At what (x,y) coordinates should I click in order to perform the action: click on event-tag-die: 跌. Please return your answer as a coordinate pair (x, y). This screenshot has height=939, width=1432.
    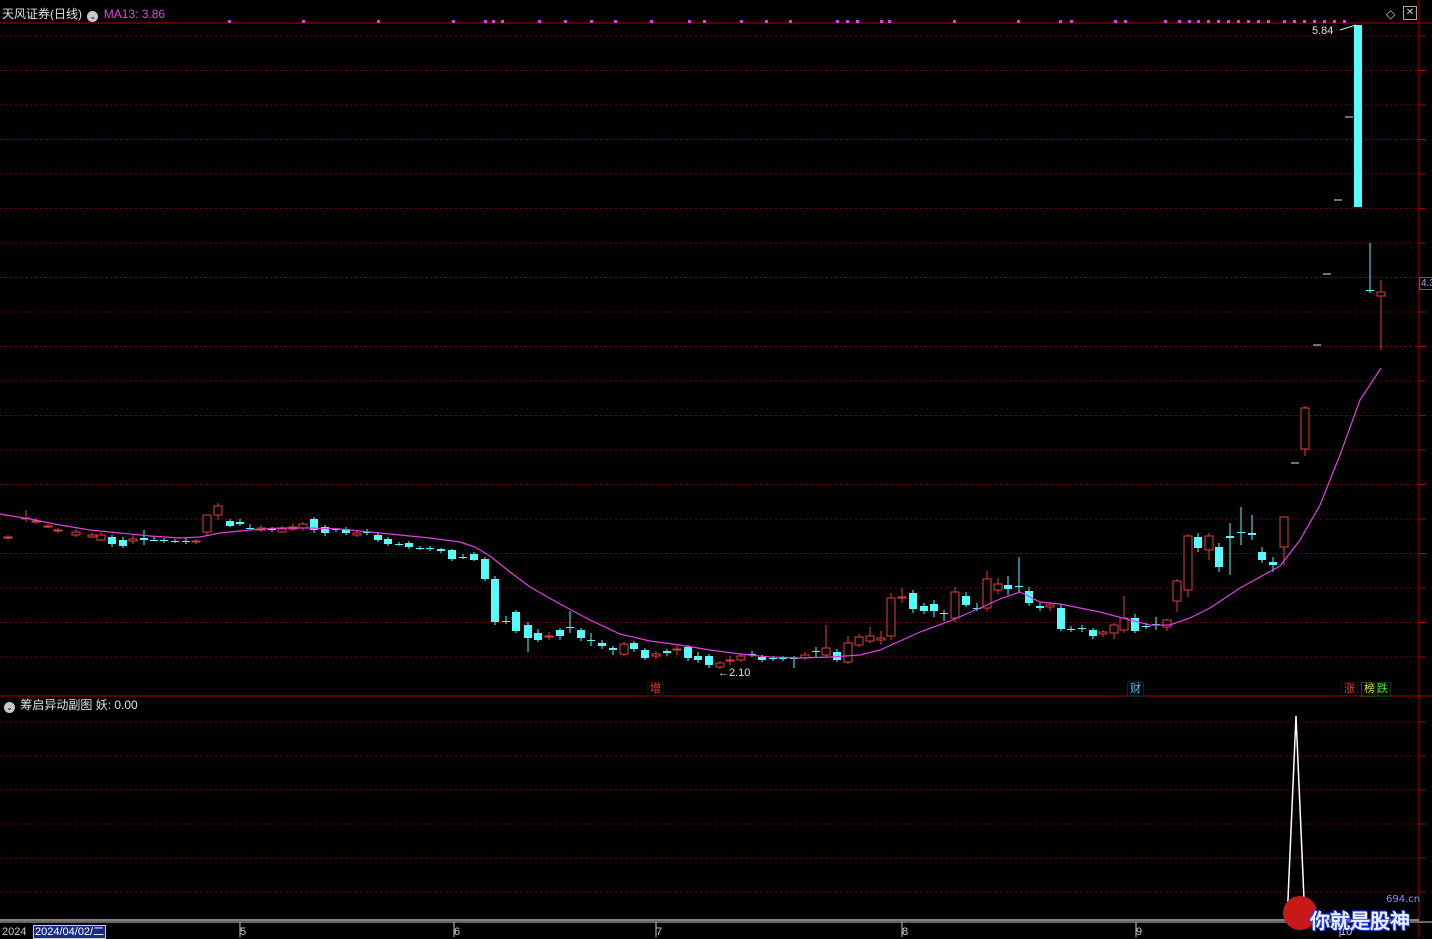
    Looking at the image, I should click on (1382, 689).